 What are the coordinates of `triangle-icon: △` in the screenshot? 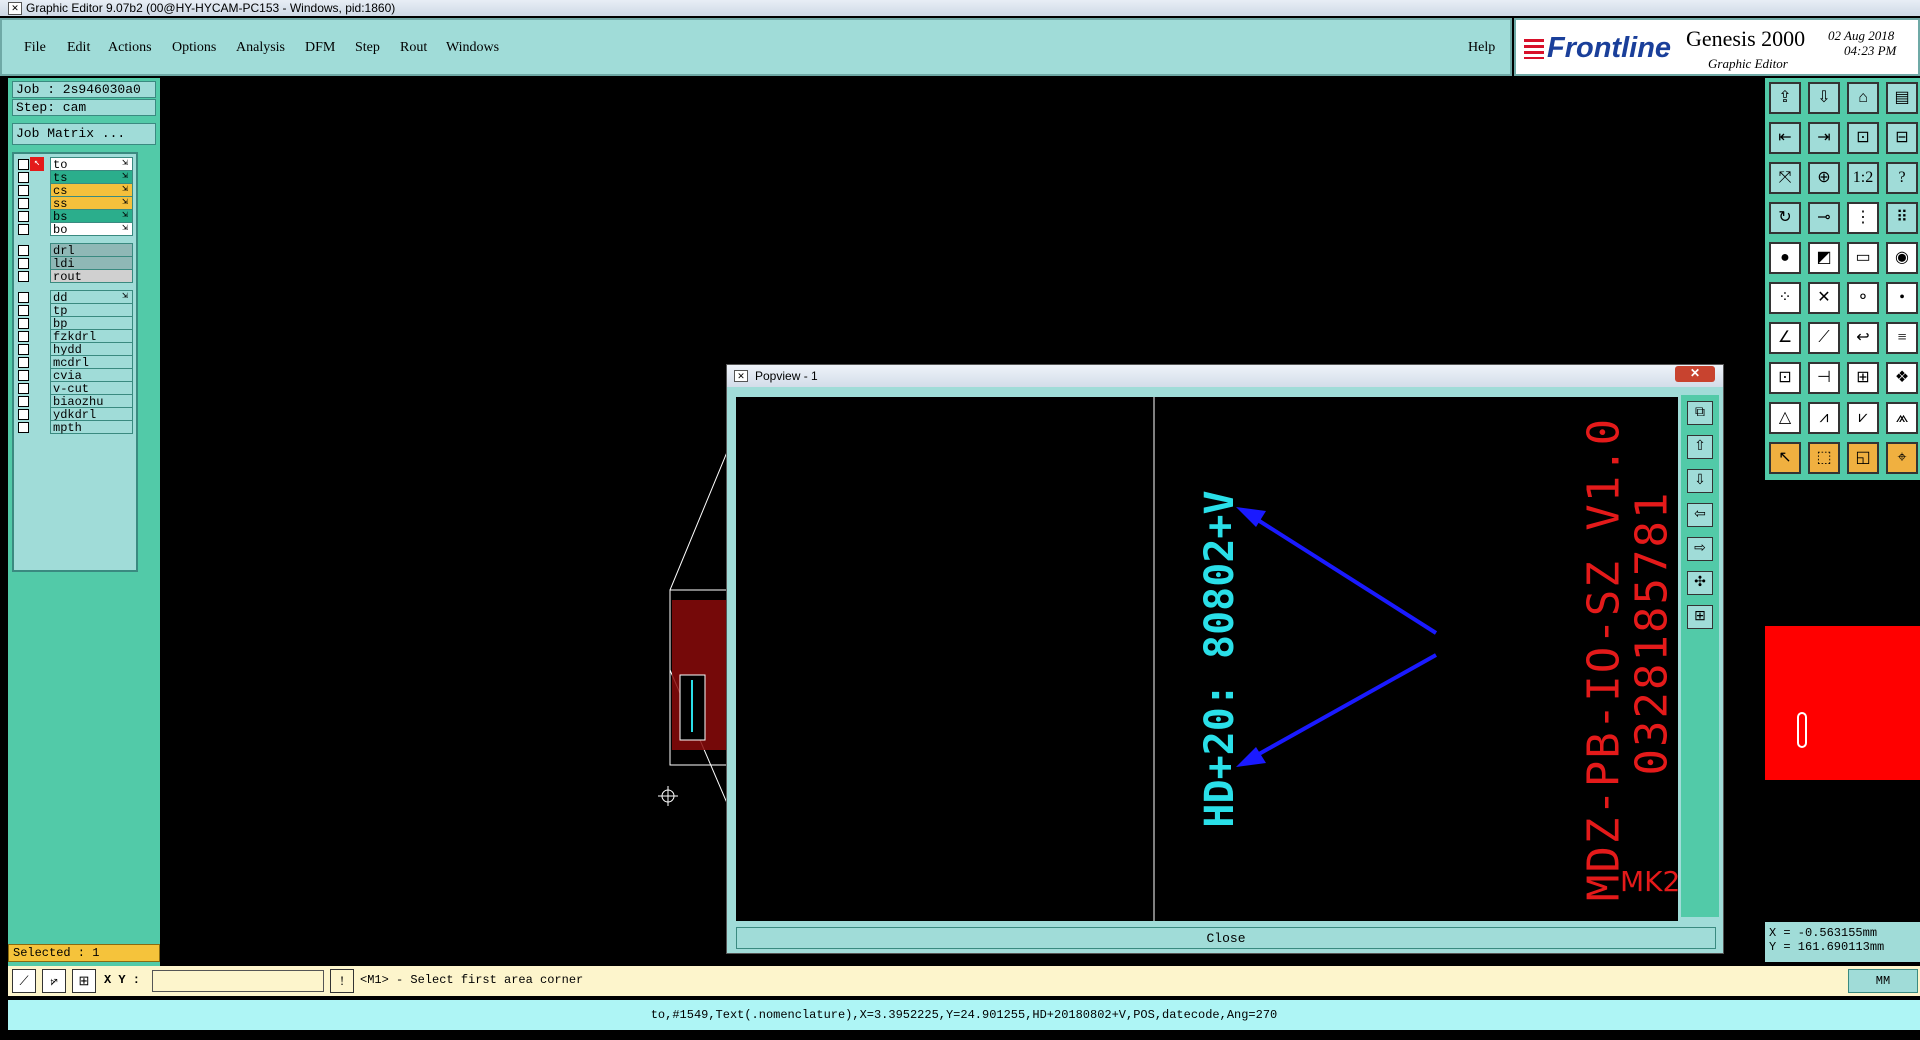 It's located at (1785, 418).